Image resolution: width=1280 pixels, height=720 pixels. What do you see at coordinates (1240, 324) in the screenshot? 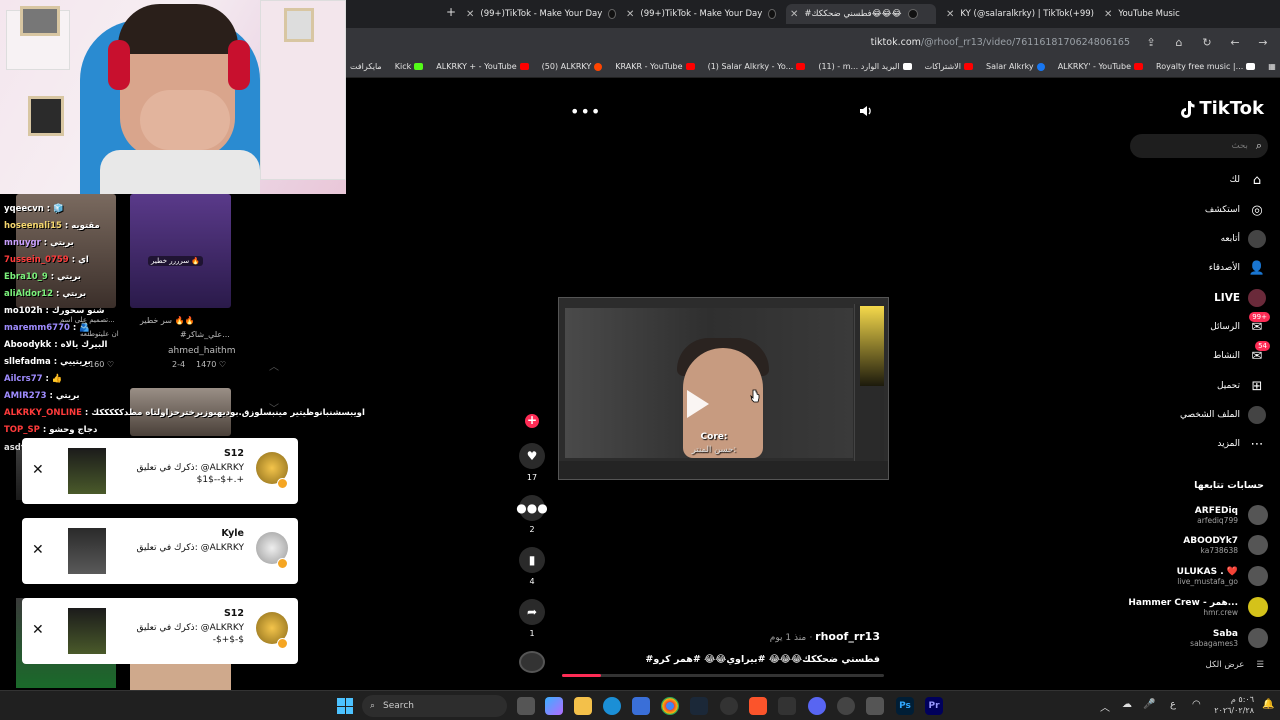
I see `nav-messages: الرسائل ✉ 99+` at bounding box center [1240, 324].